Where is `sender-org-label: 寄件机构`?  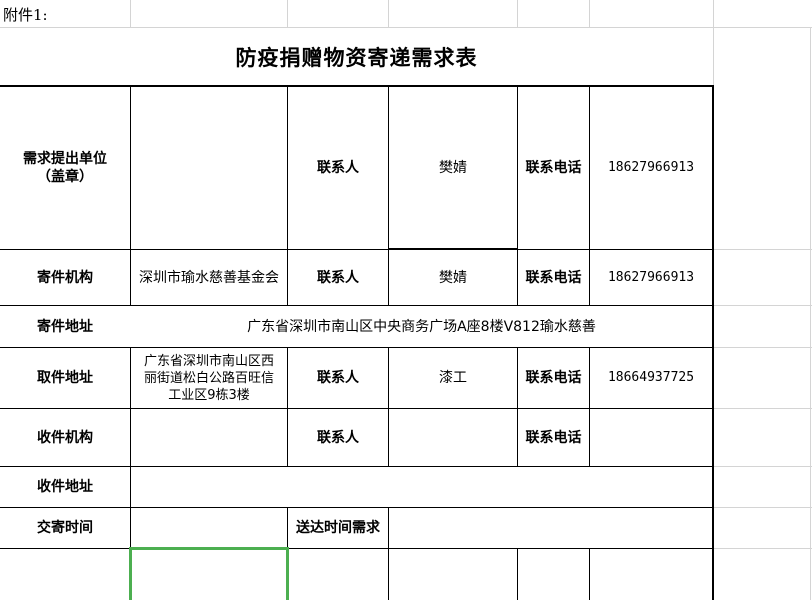 sender-org-label: 寄件机构 is located at coordinates (65, 277).